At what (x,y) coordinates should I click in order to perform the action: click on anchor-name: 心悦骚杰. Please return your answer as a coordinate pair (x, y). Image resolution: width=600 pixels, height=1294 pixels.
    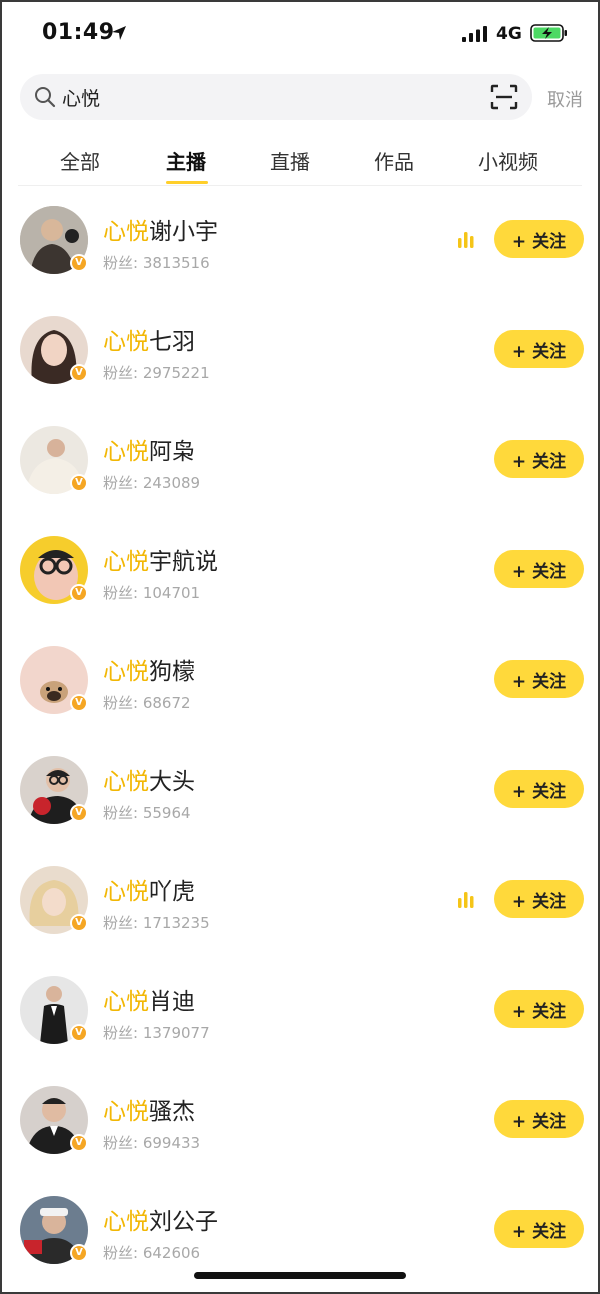
    Looking at the image, I should click on (149, 1109).